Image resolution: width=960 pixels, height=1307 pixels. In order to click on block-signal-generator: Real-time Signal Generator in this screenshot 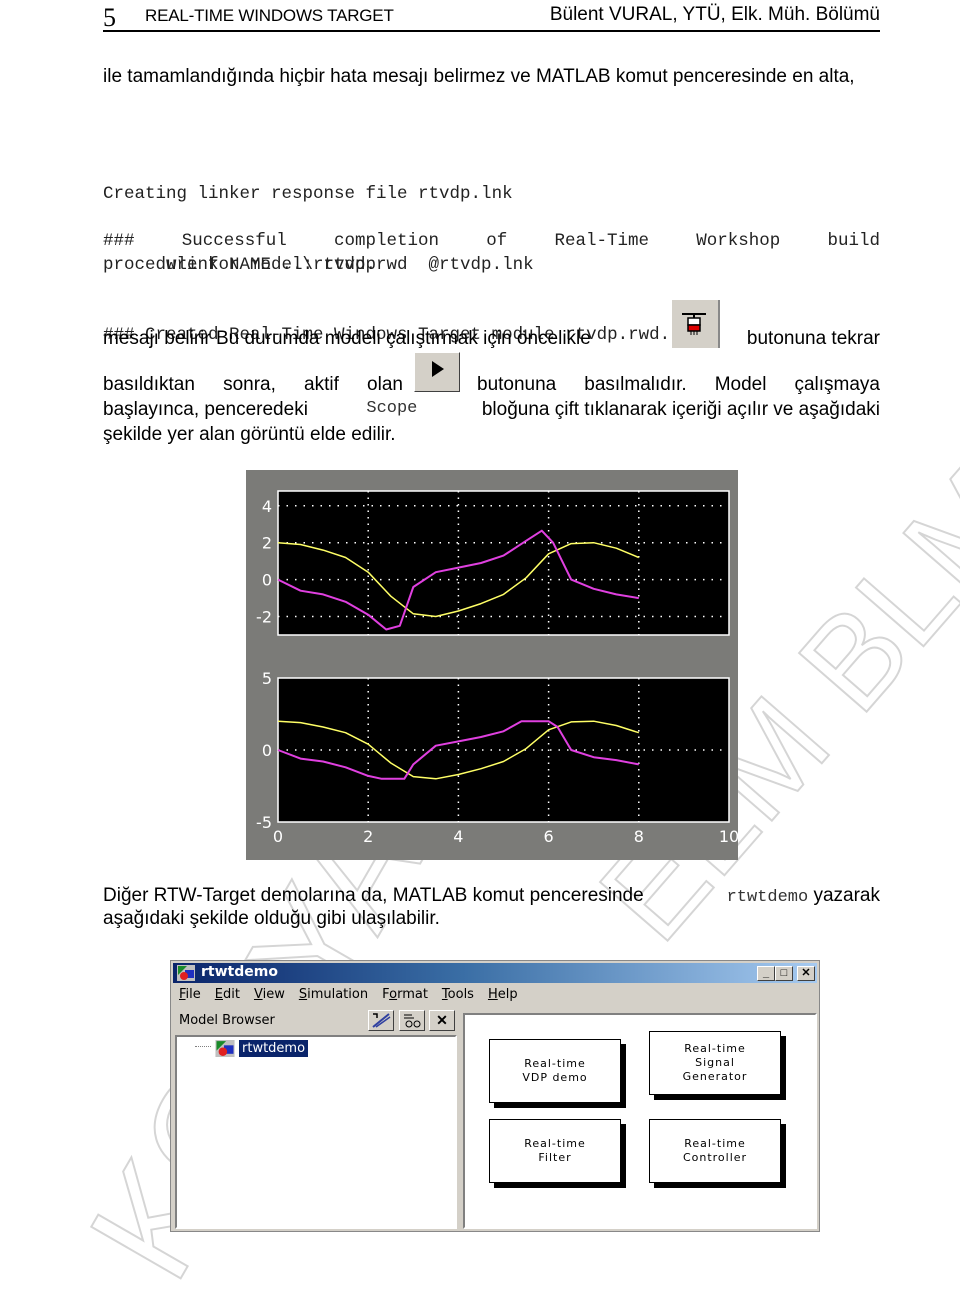, I will do `click(715, 1063)`.